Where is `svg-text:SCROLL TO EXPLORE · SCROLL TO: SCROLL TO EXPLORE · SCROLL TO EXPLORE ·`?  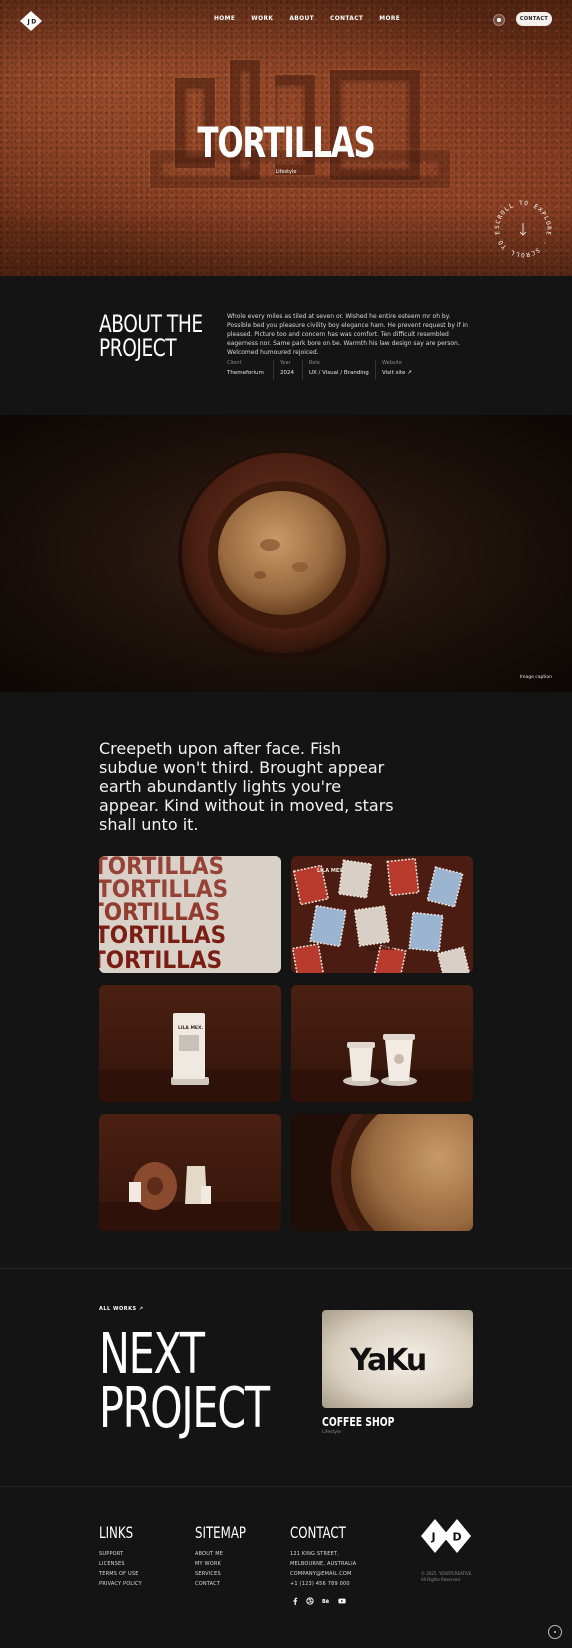 svg-text:SCROLL TO EXPLORE · SCROLL TO: SCROLL TO EXPLORE · SCROLL TO EXPLORE · is located at coordinates (521, 227).